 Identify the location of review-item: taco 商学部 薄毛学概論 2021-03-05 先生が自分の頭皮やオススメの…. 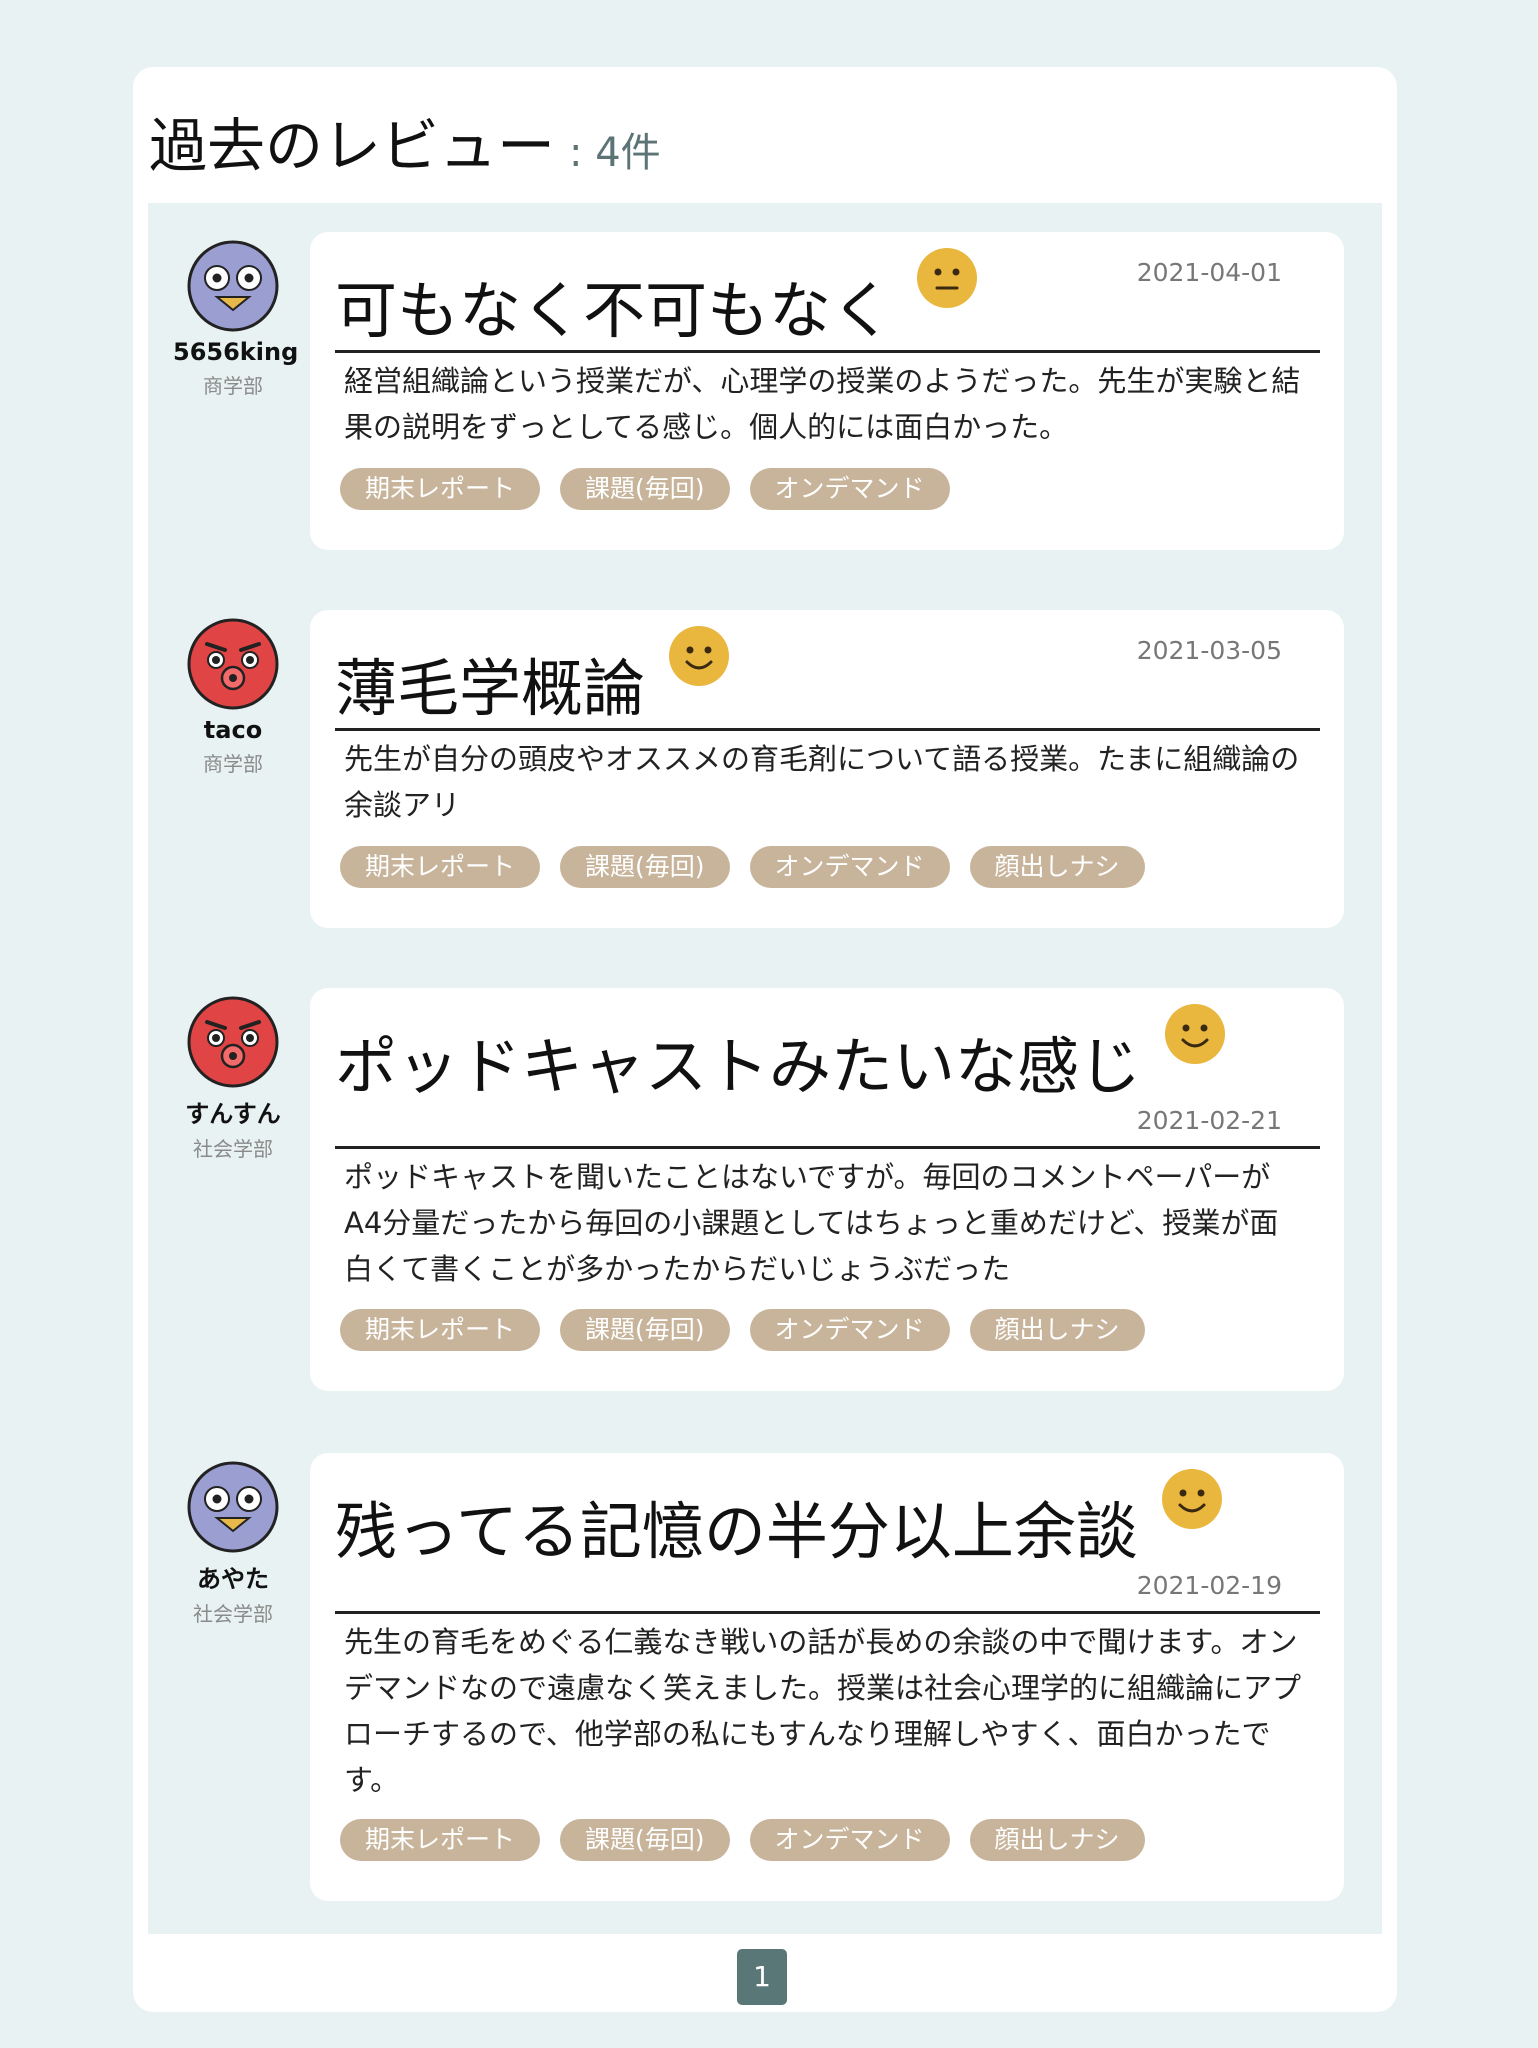
(765, 769).